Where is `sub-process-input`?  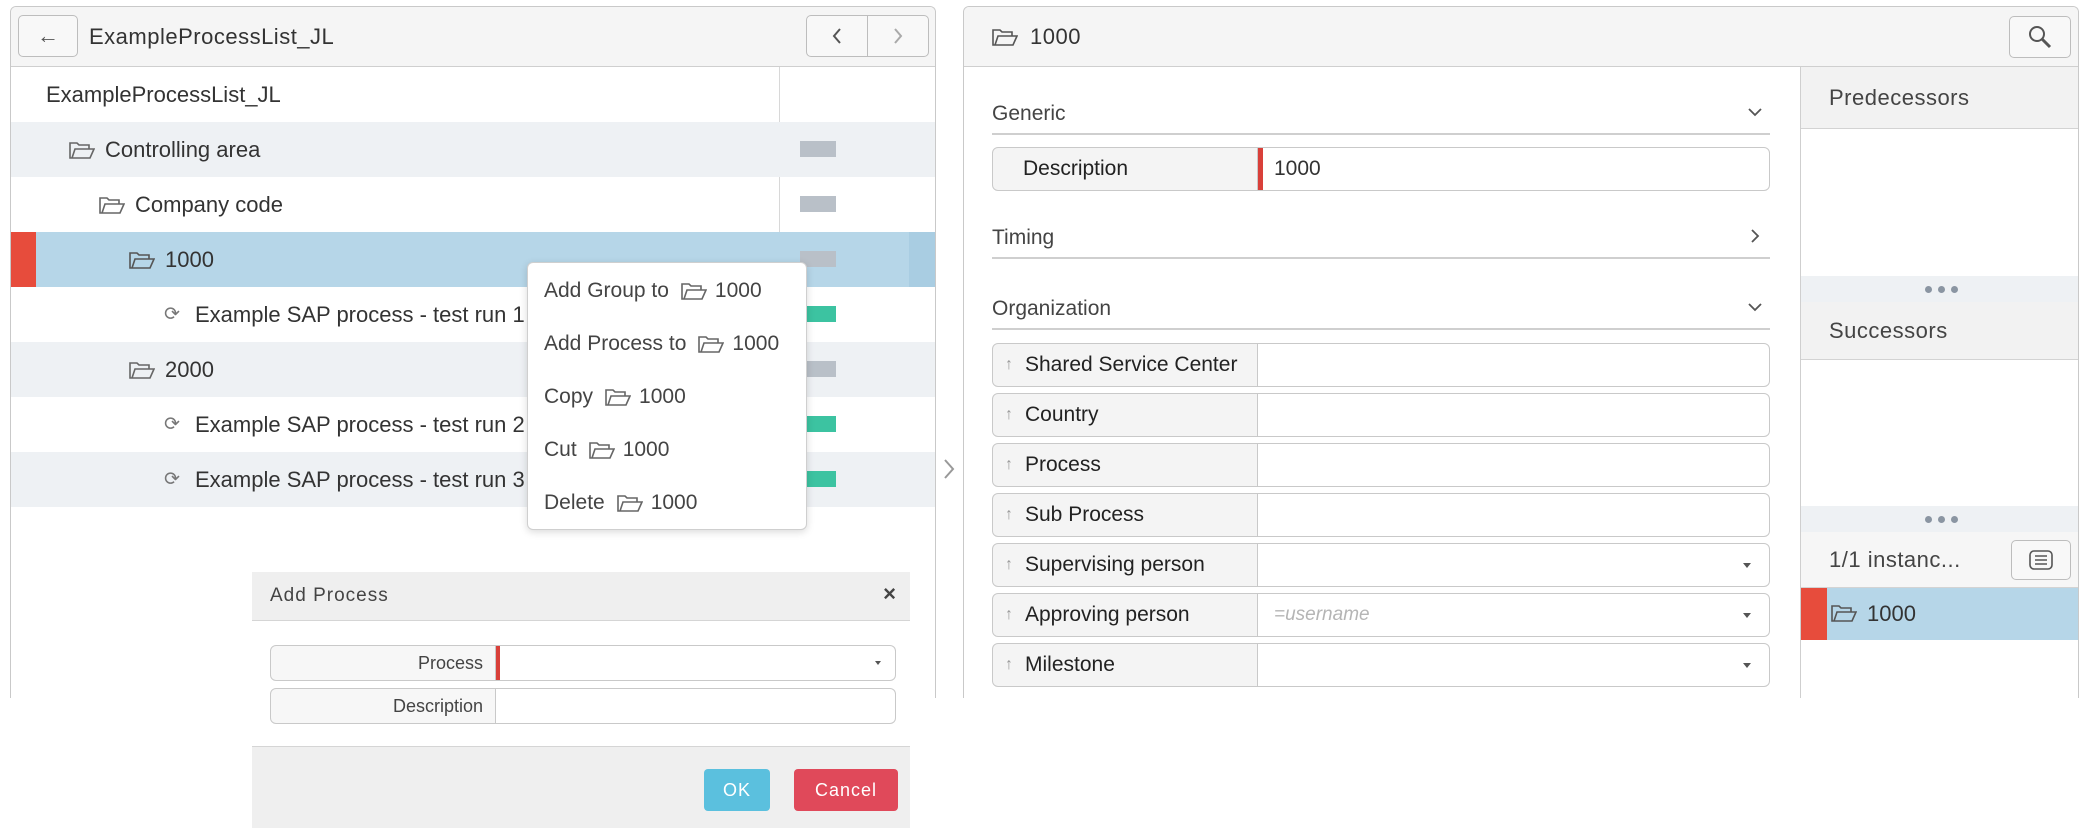 sub-process-input is located at coordinates (1513, 515).